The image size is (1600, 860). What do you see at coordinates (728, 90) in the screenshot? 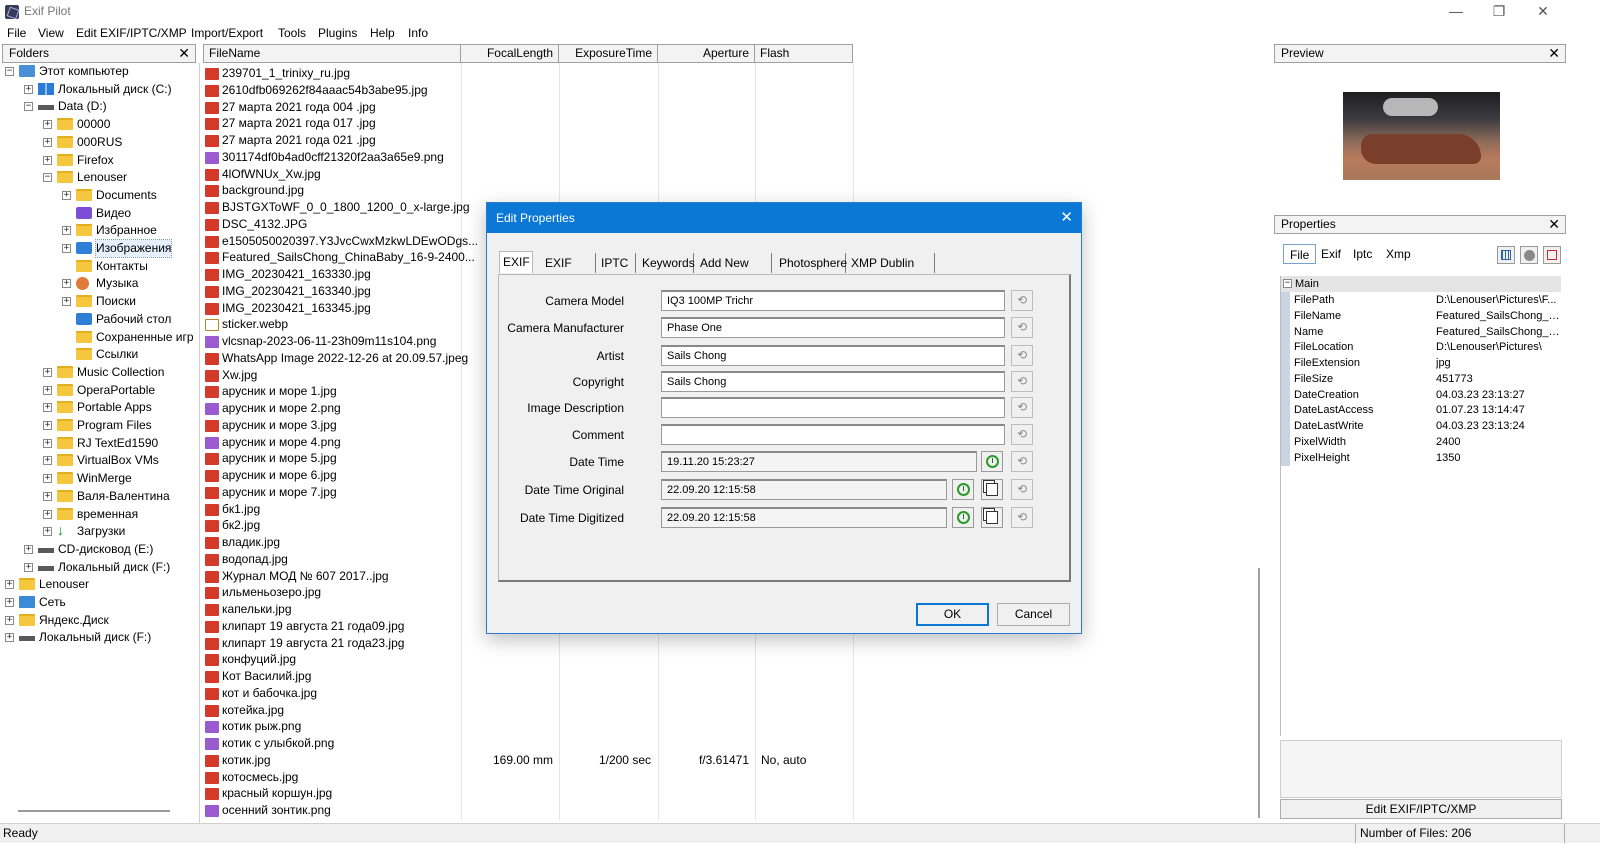
I see `file-row: 2610dfb069262f84aaac54b3abe95.jpg` at bounding box center [728, 90].